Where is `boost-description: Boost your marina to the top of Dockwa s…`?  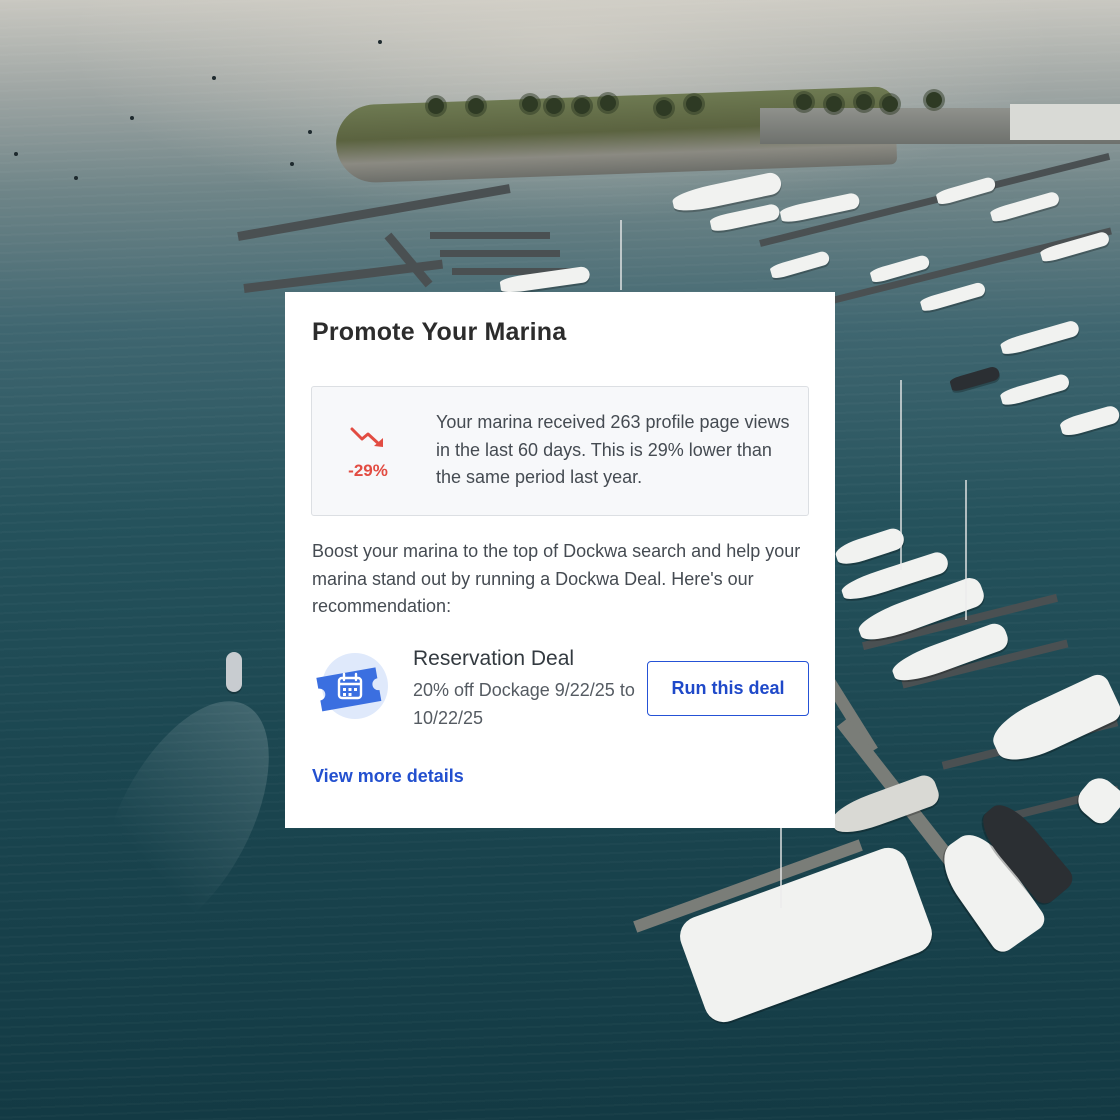 boost-description: Boost your marina to the top of Dockwa s… is located at coordinates (556, 578).